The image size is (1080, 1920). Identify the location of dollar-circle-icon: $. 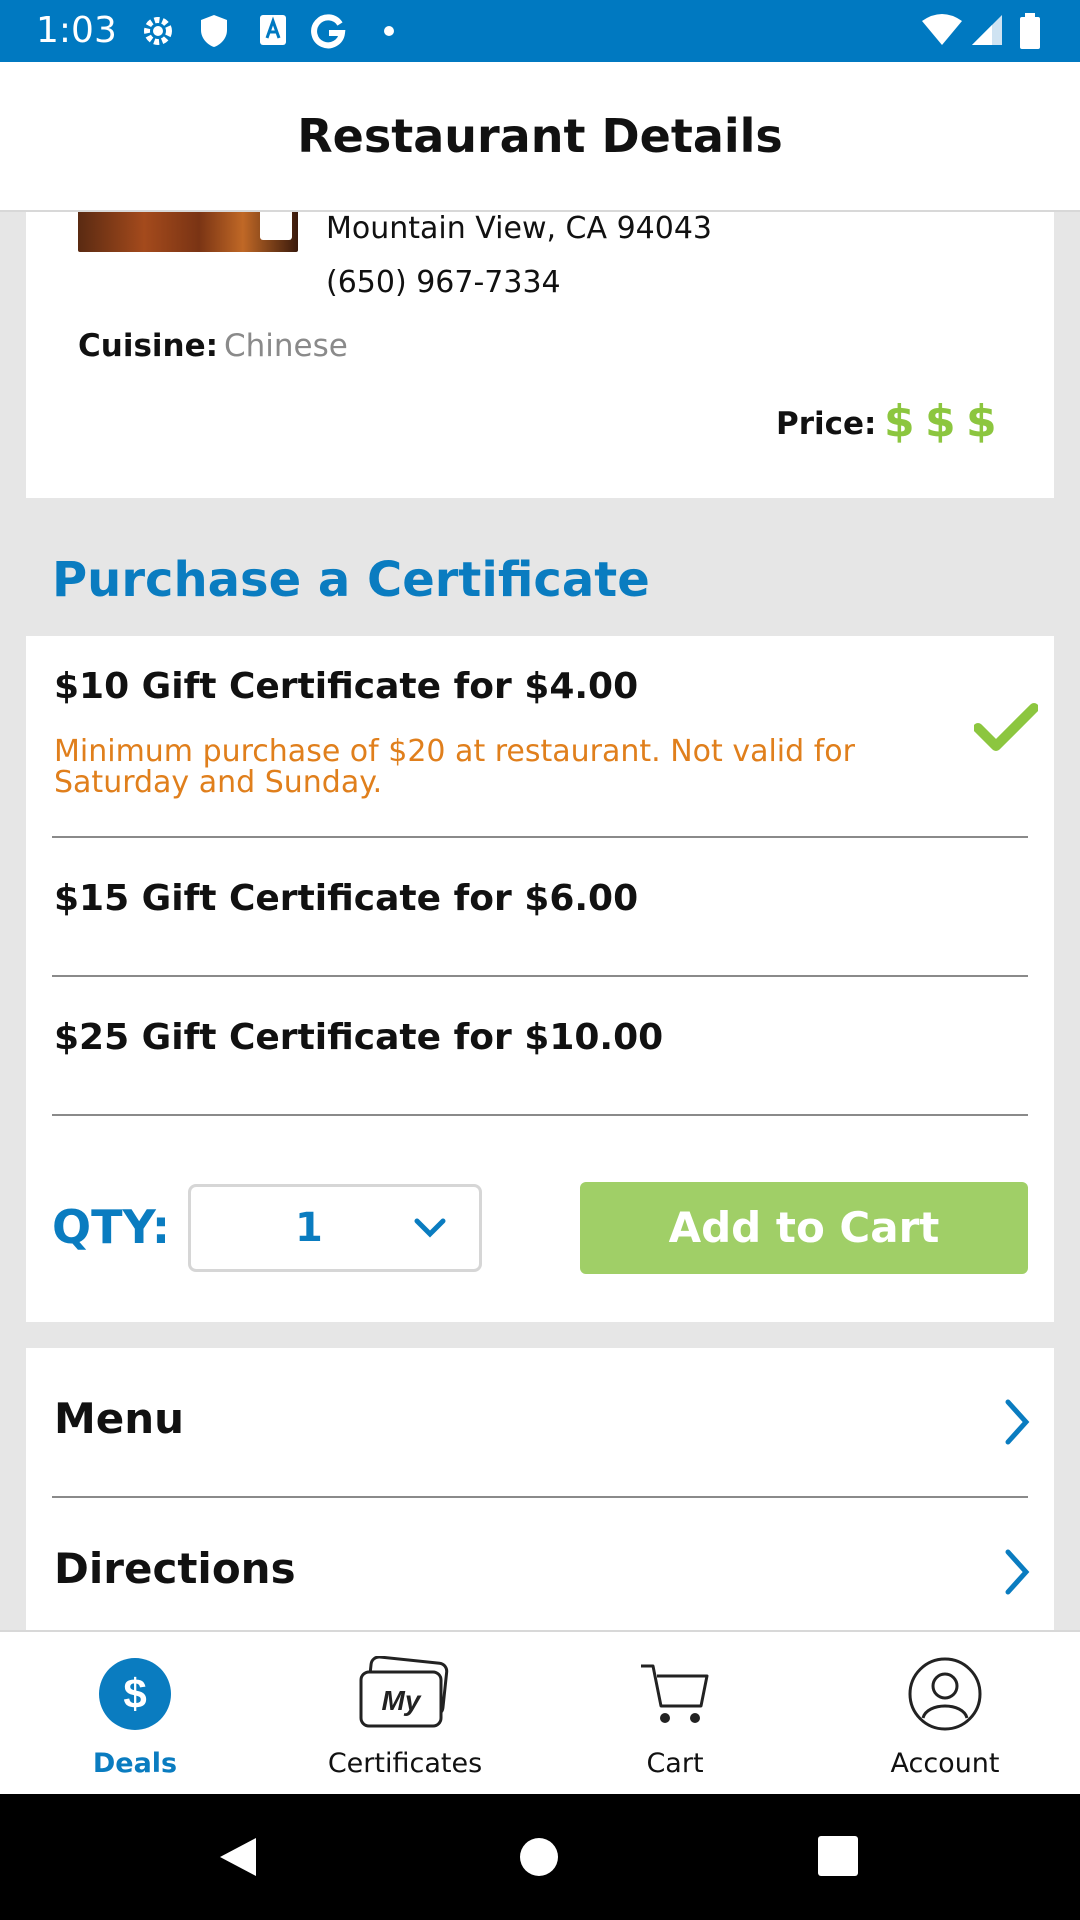
(135, 1694).